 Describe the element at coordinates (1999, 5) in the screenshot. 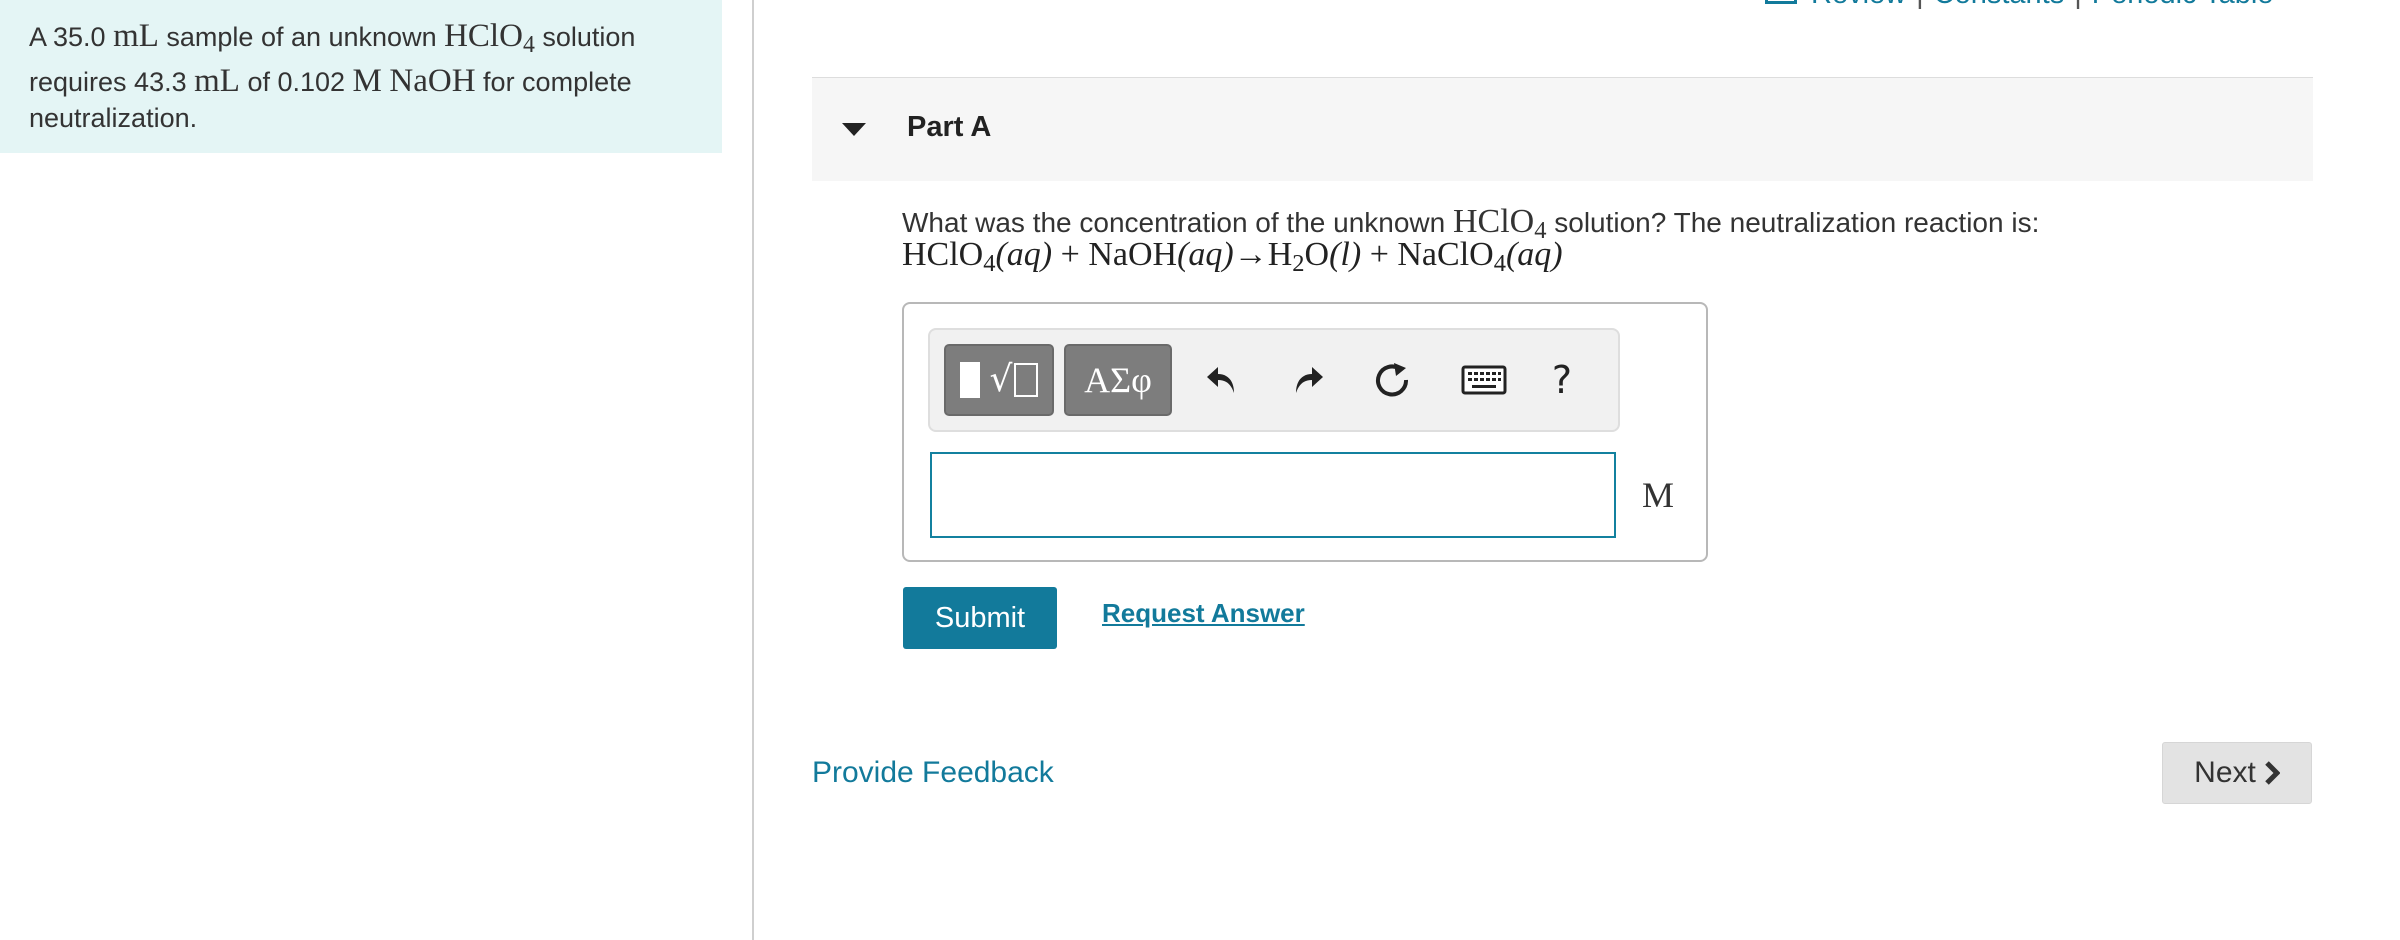

I see `constants-link: Constants` at that location.